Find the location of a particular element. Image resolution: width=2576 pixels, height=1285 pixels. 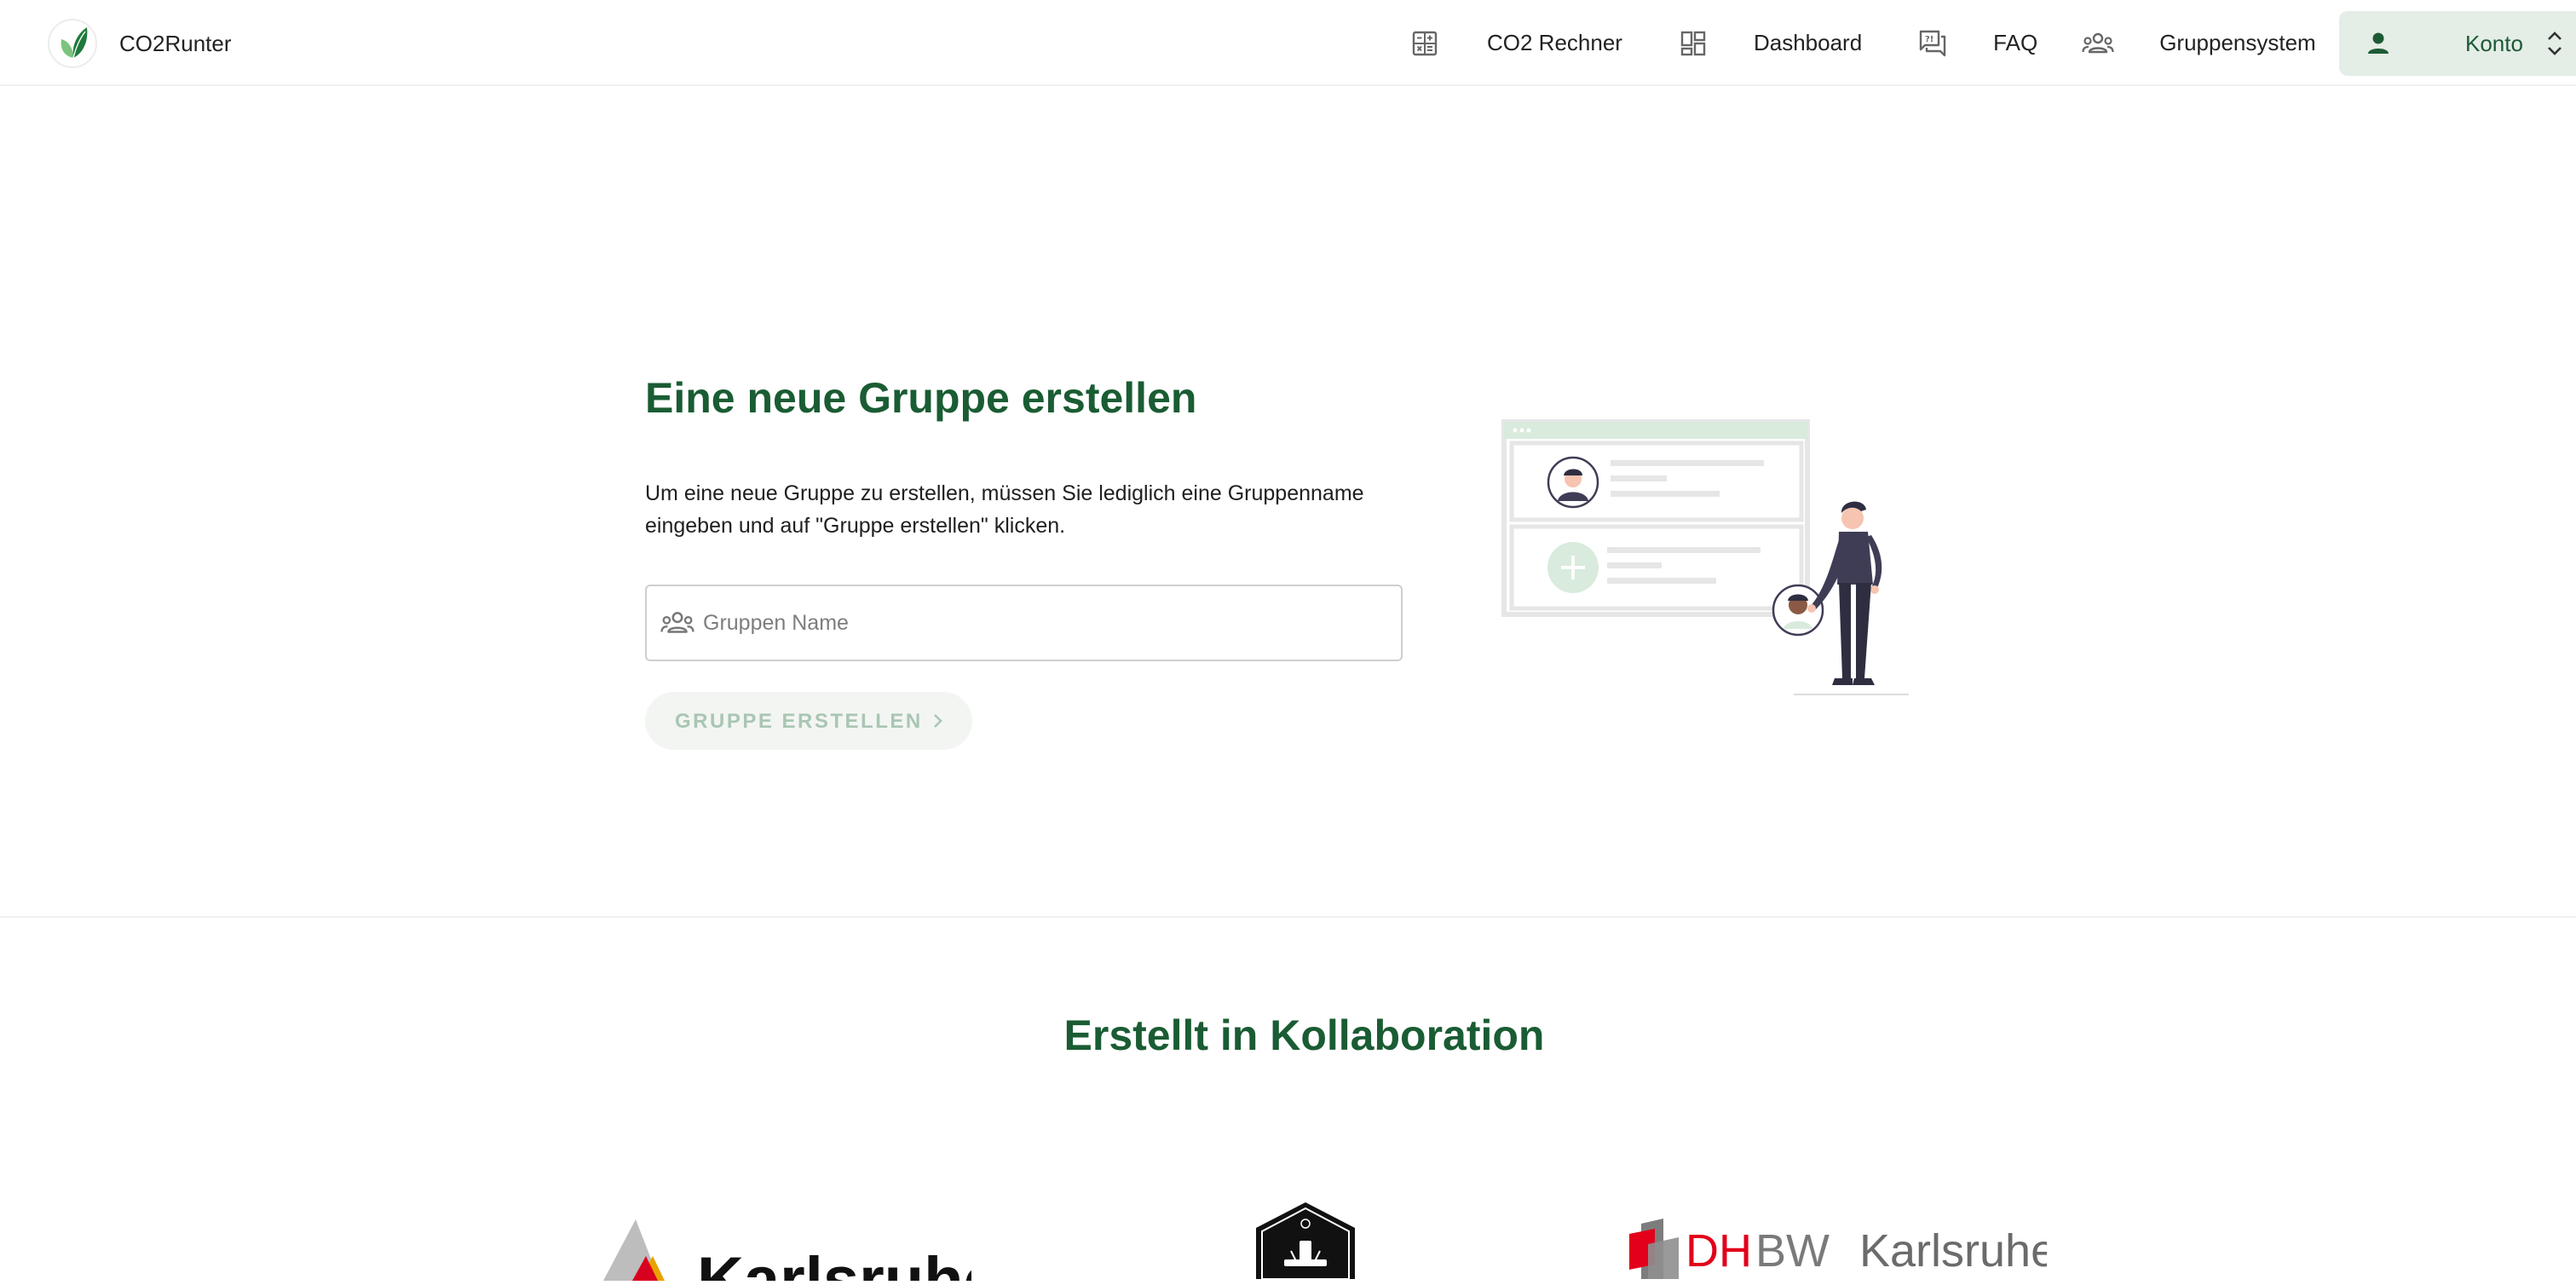

leaf-logo-icon is located at coordinates (72, 44).